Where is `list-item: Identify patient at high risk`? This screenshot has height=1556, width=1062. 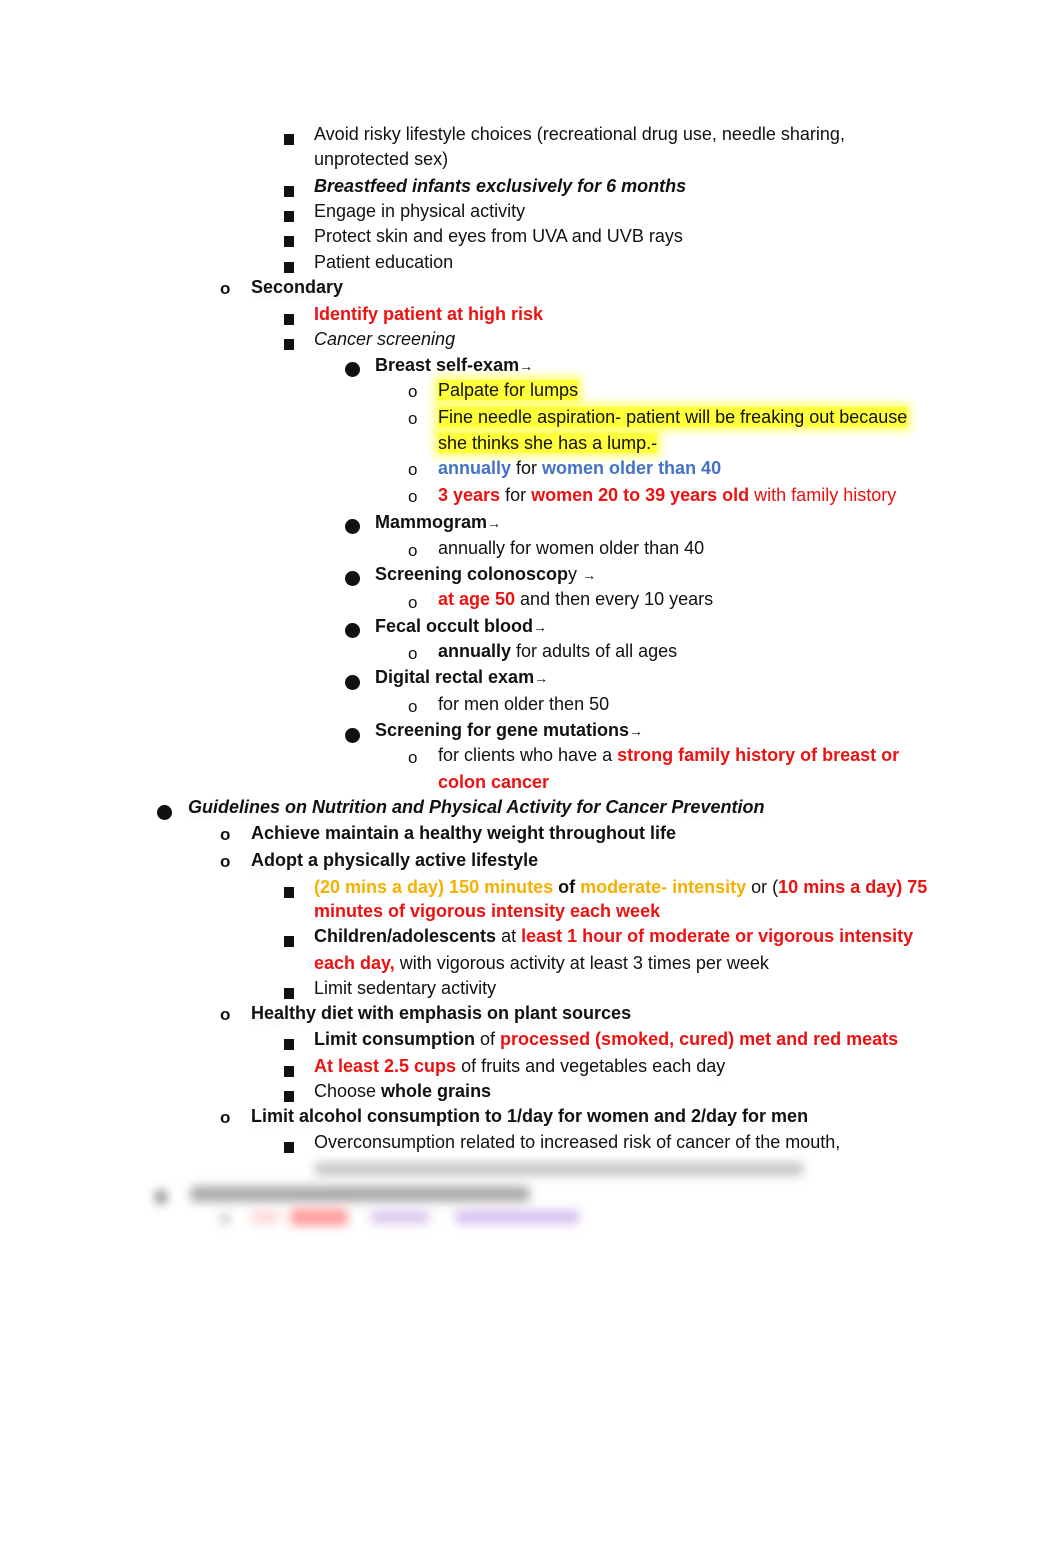 list-item: Identify patient at high risk is located at coordinates (429, 314).